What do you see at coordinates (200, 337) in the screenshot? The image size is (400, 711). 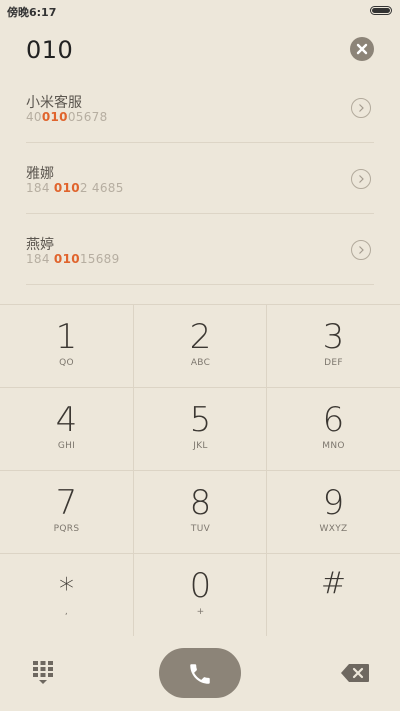 I see `key-digit: 2` at bounding box center [200, 337].